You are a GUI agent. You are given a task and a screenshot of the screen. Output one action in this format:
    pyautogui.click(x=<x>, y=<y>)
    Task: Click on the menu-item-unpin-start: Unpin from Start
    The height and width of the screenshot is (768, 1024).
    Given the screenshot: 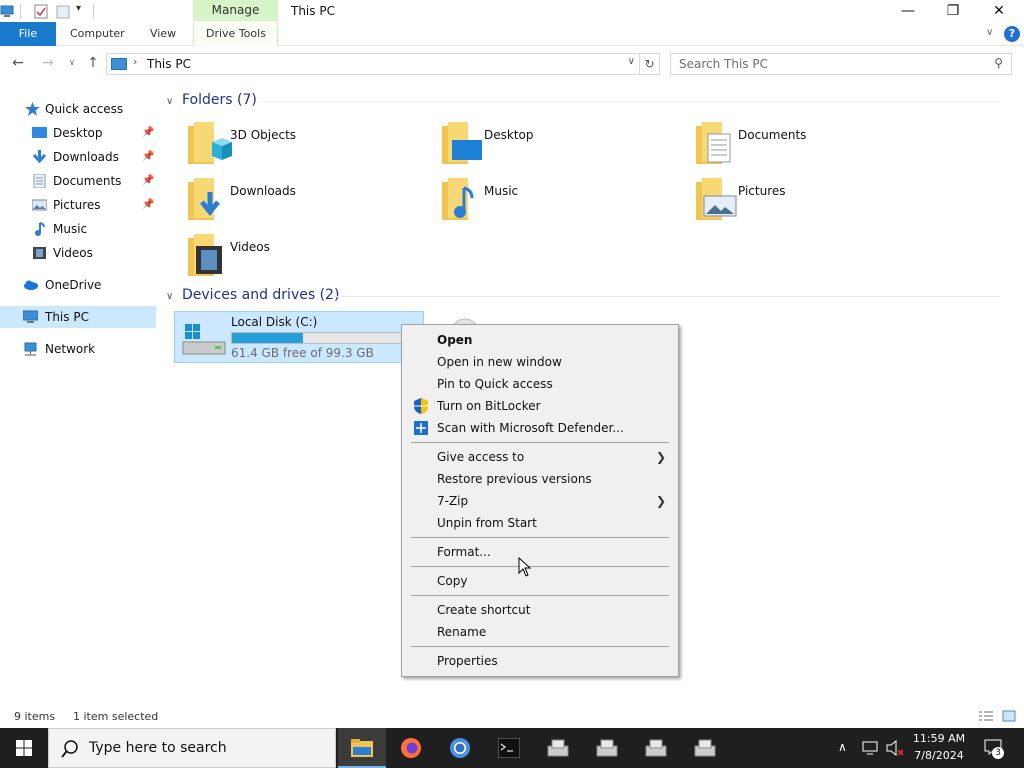 What is the action you would take?
    pyautogui.click(x=540, y=523)
    